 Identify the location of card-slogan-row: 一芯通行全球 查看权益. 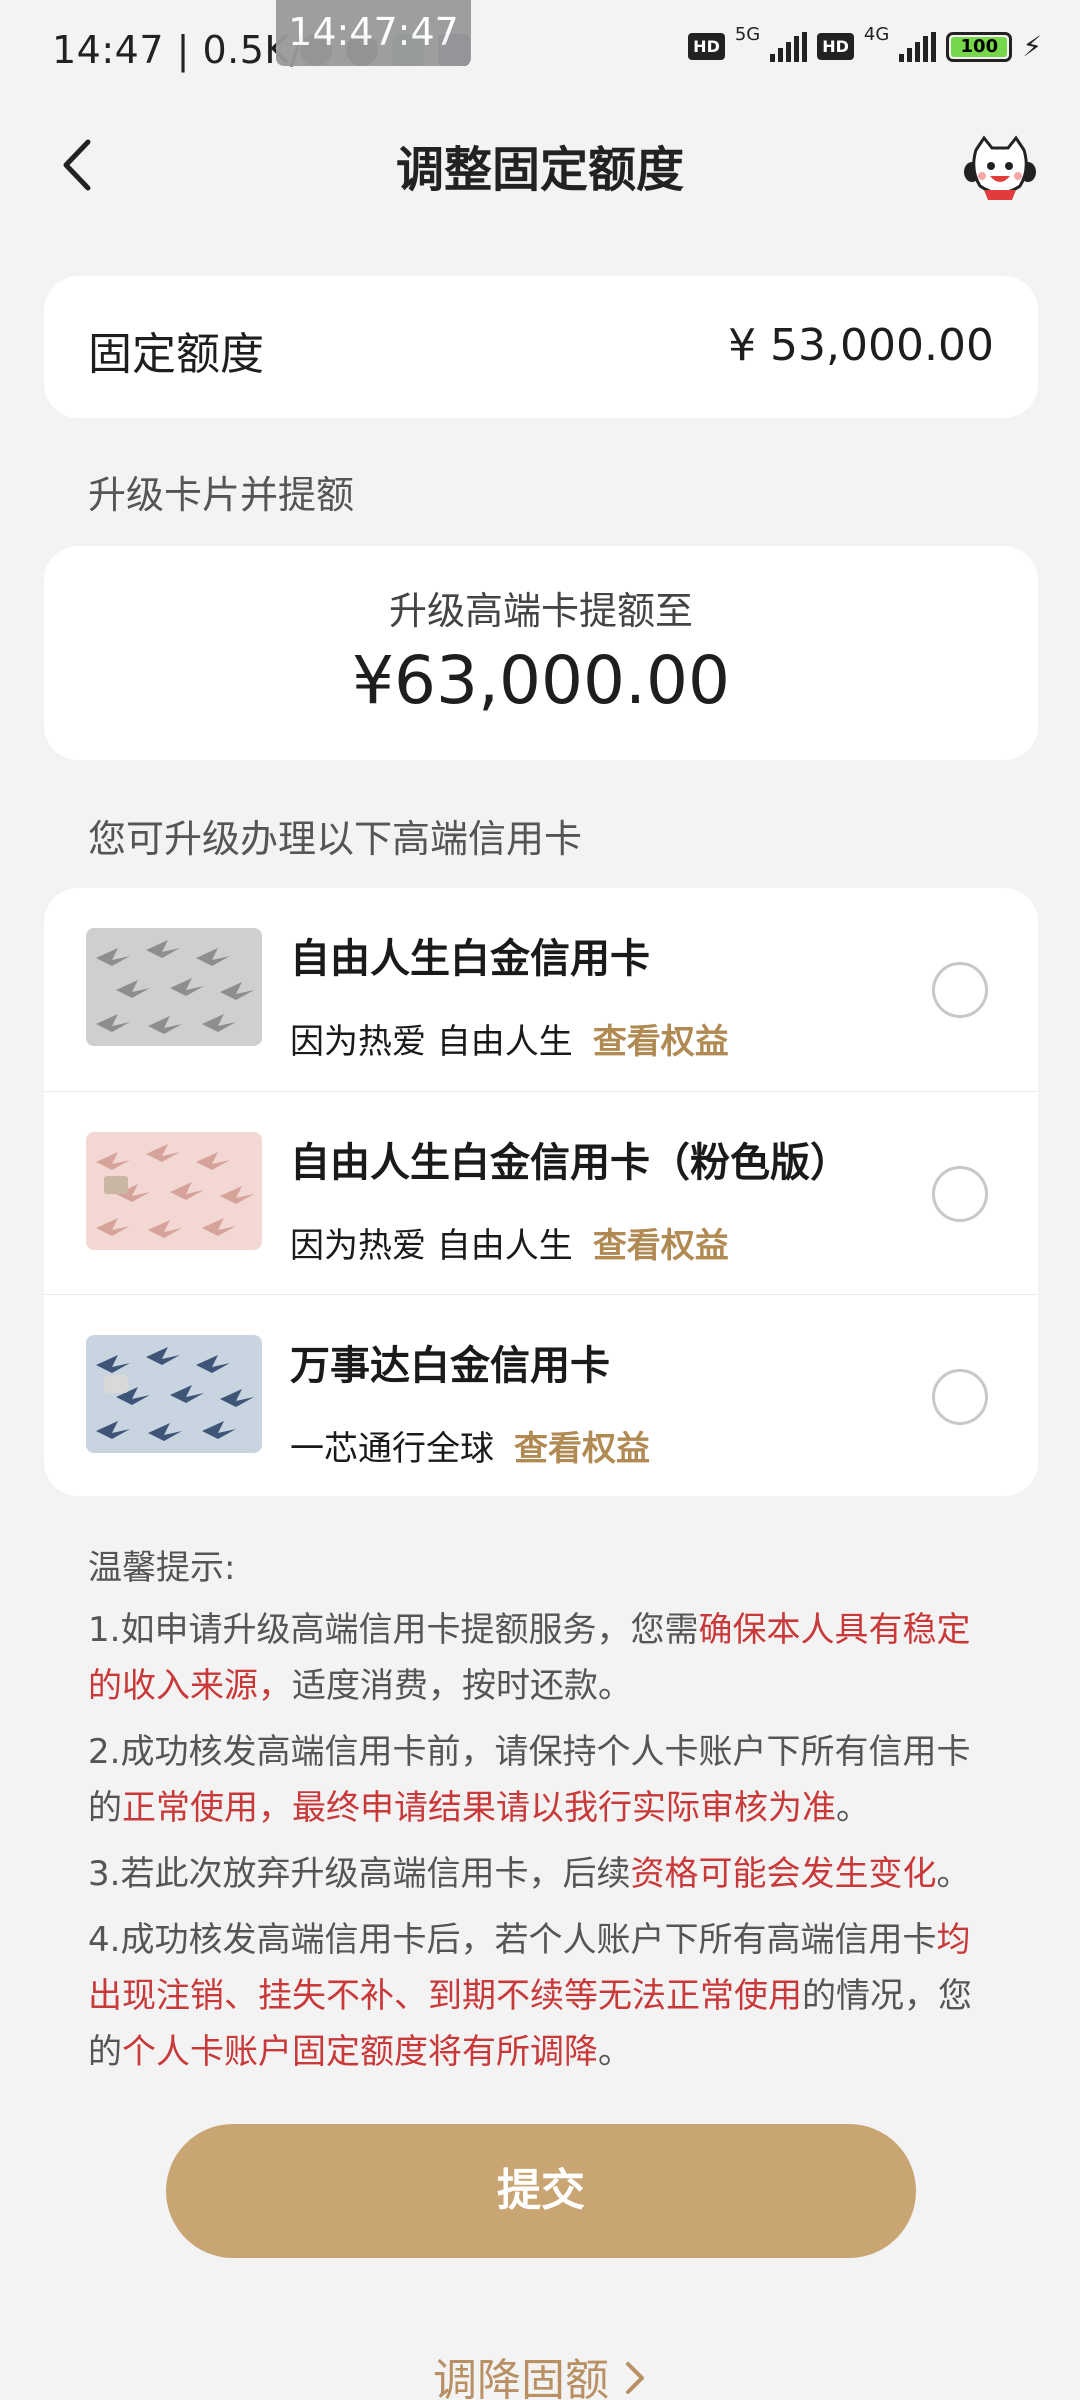
(470, 1445).